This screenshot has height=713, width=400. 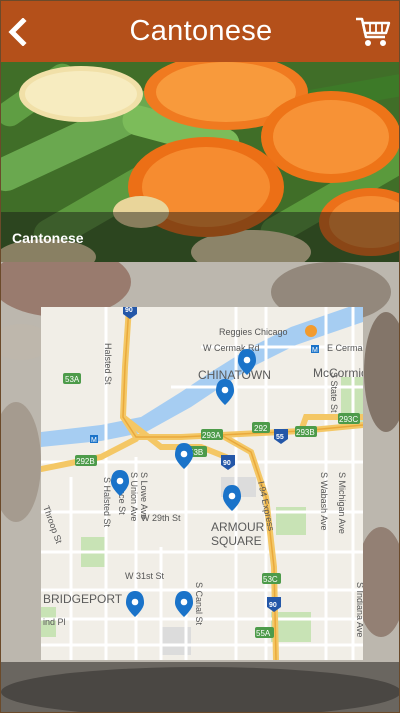 What do you see at coordinates (107, 502) in the screenshot?
I see `s-halsted-label: S Halsted St` at bounding box center [107, 502].